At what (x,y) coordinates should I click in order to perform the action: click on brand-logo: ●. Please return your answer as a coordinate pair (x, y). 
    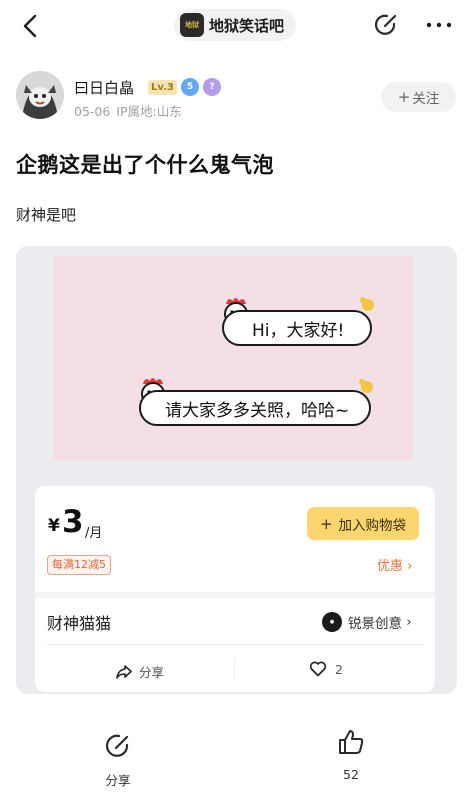
    Looking at the image, I should click on (332, 622).